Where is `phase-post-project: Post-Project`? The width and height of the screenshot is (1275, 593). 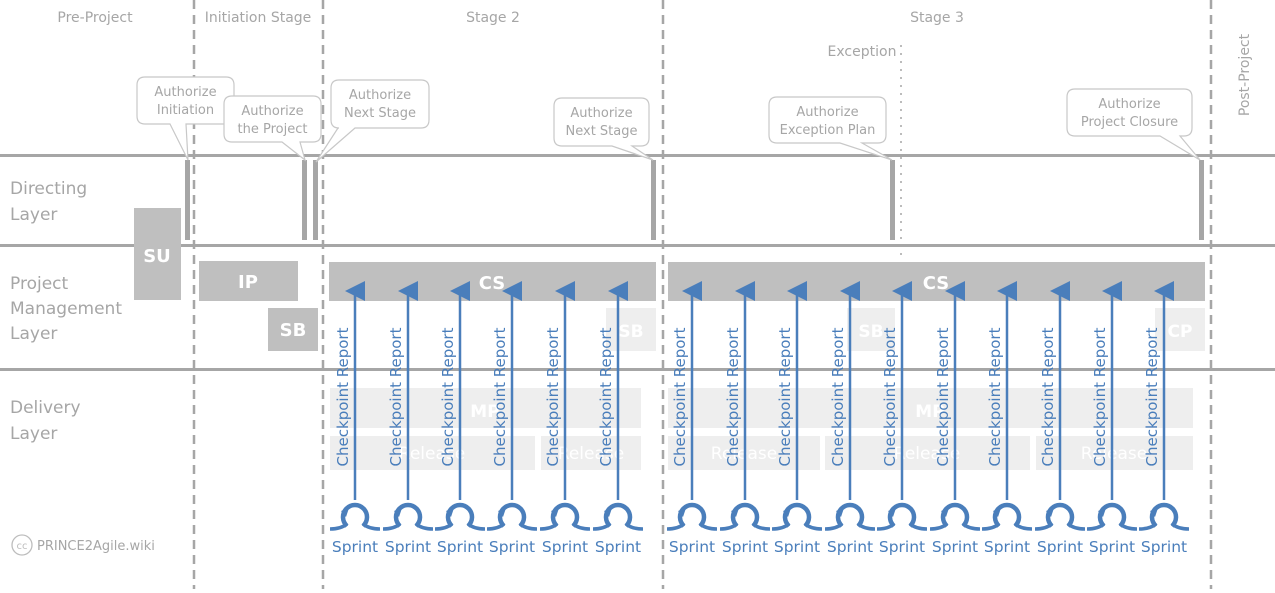
phase-post-project: Post-Project is located at coordinates (1245, 74).